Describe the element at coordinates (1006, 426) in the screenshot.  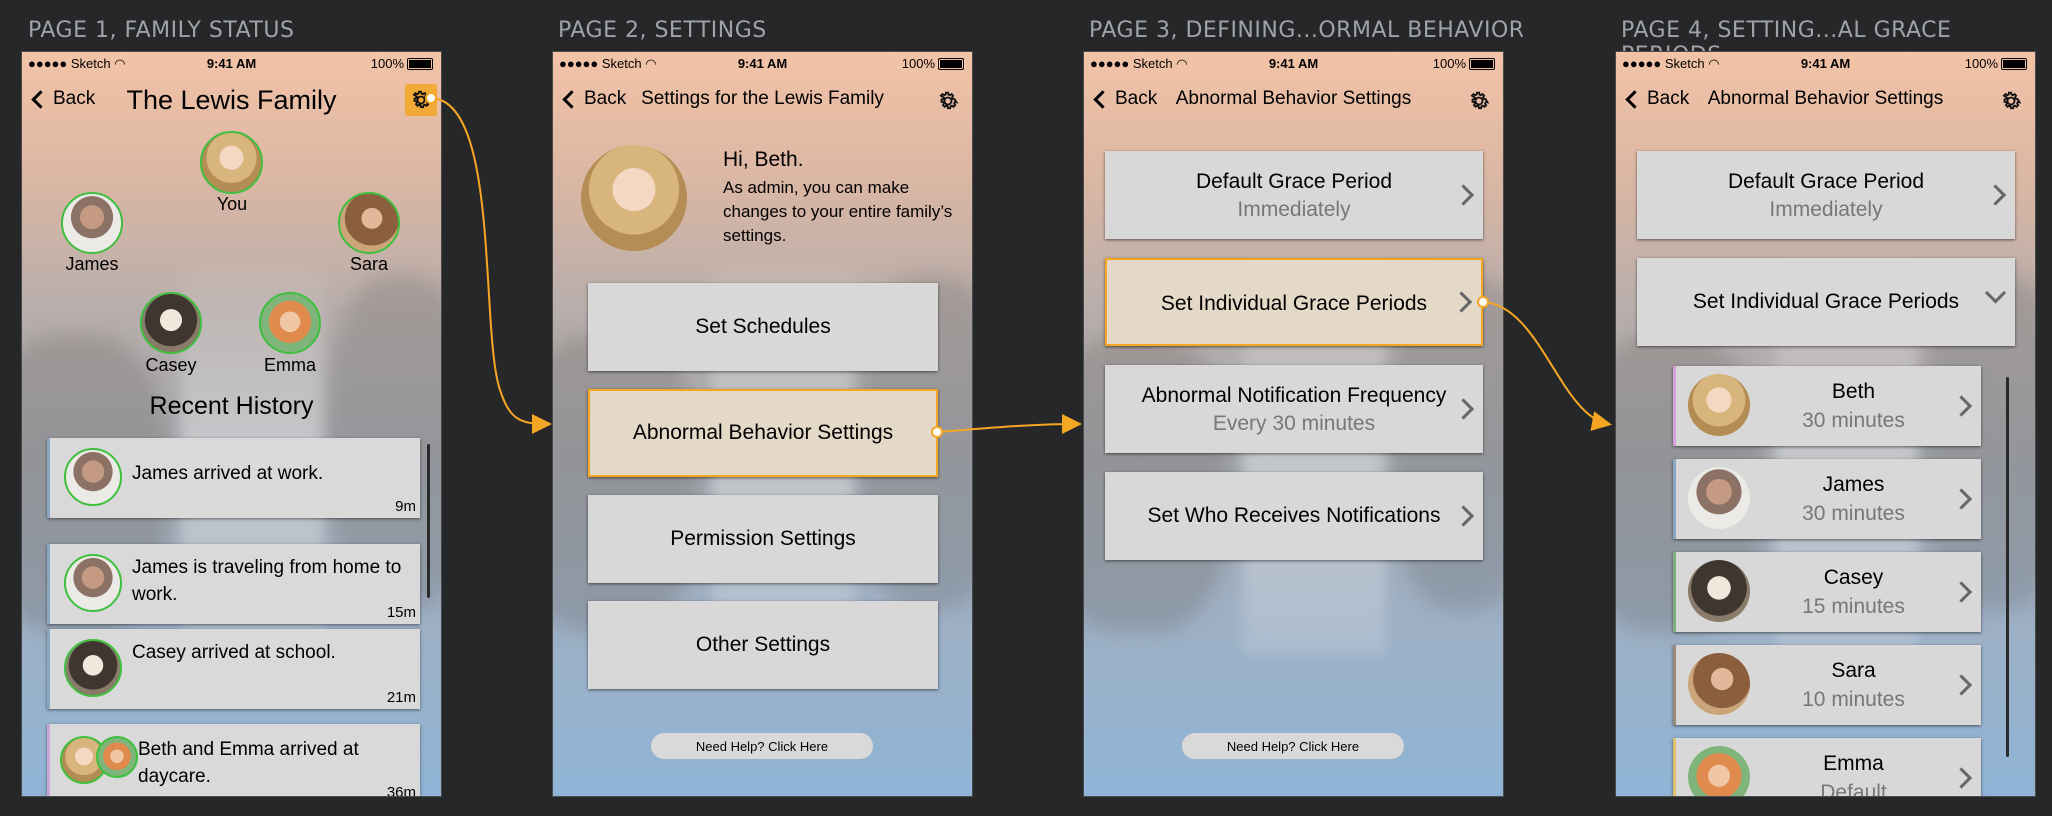
I see `connector-abnormal-to-page3` at that location.